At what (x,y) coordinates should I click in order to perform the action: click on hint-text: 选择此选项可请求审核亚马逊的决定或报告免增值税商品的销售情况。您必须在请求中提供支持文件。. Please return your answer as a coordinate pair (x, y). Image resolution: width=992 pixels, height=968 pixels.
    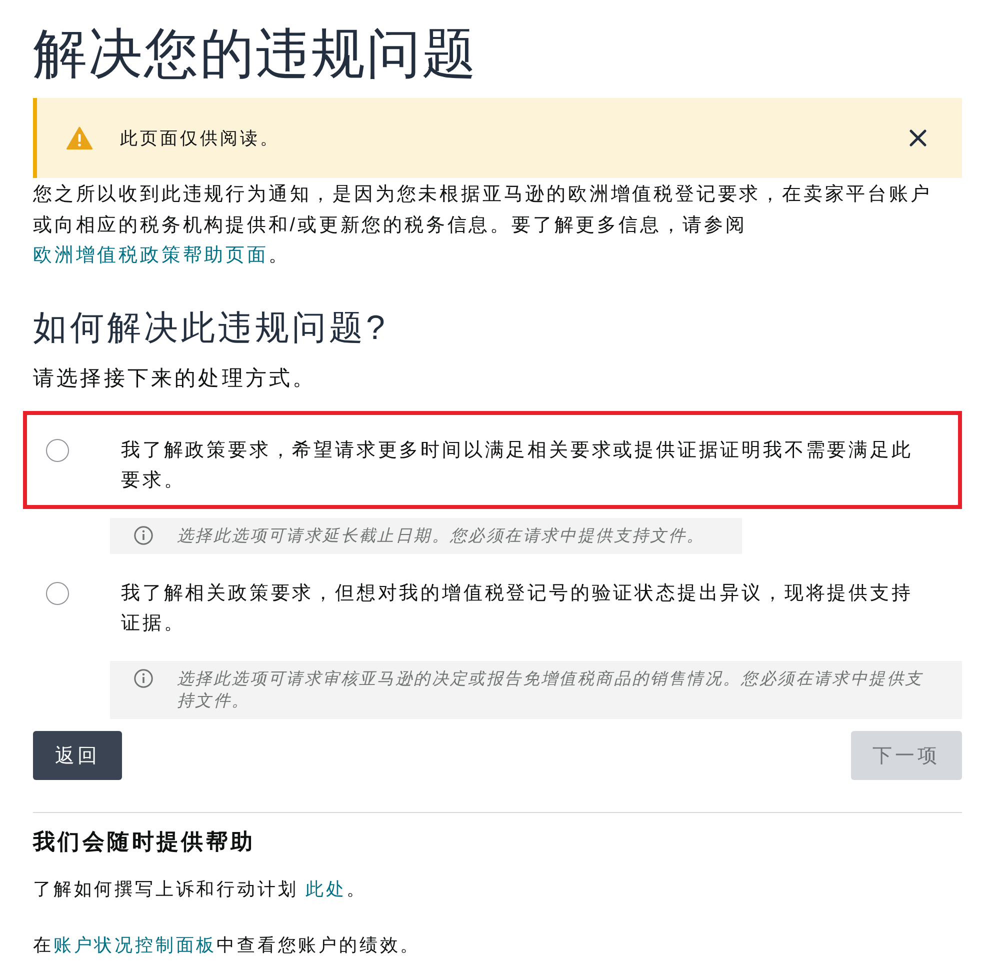
    Looking at the image, I should click on (550, 690).